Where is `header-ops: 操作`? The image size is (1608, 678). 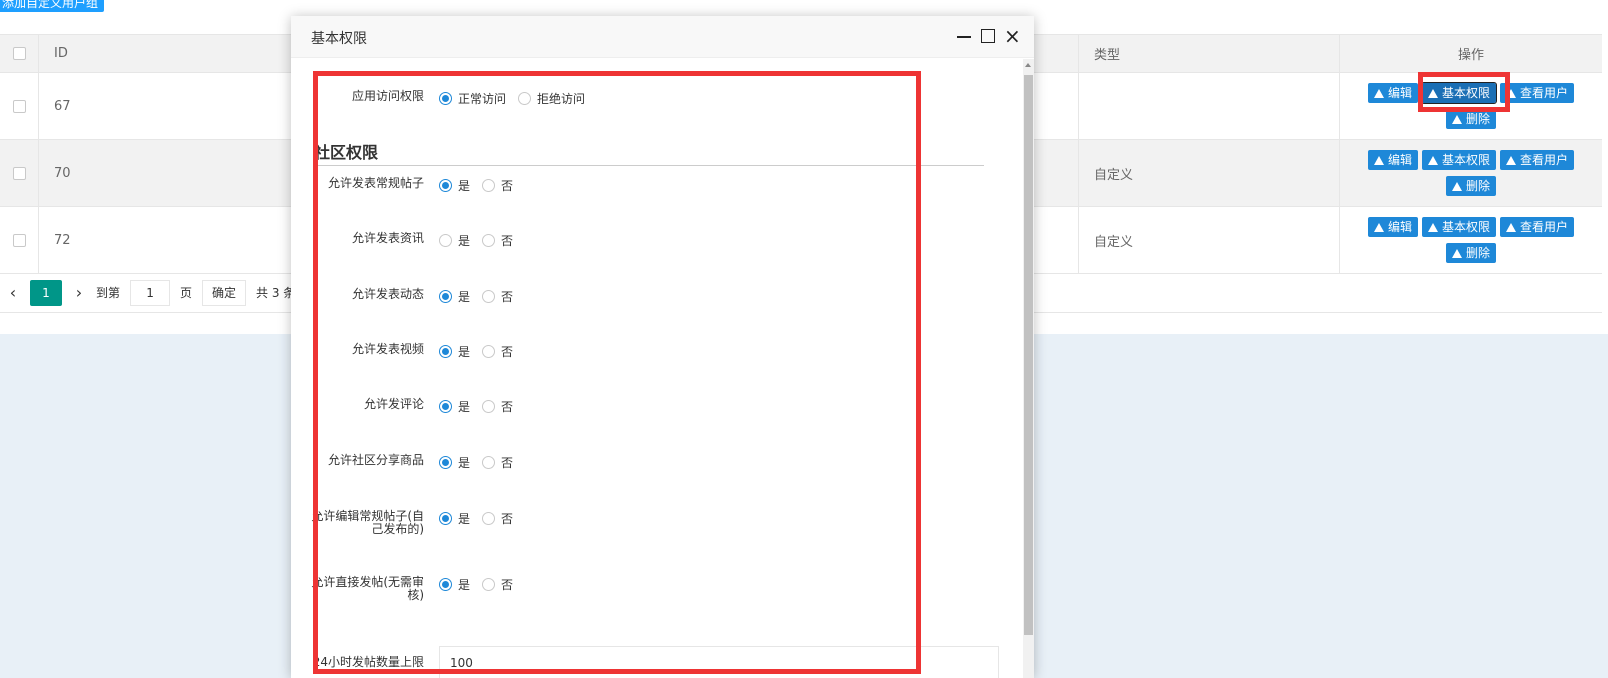
header-ops: 操作 is located at coordinates (1470, 55).